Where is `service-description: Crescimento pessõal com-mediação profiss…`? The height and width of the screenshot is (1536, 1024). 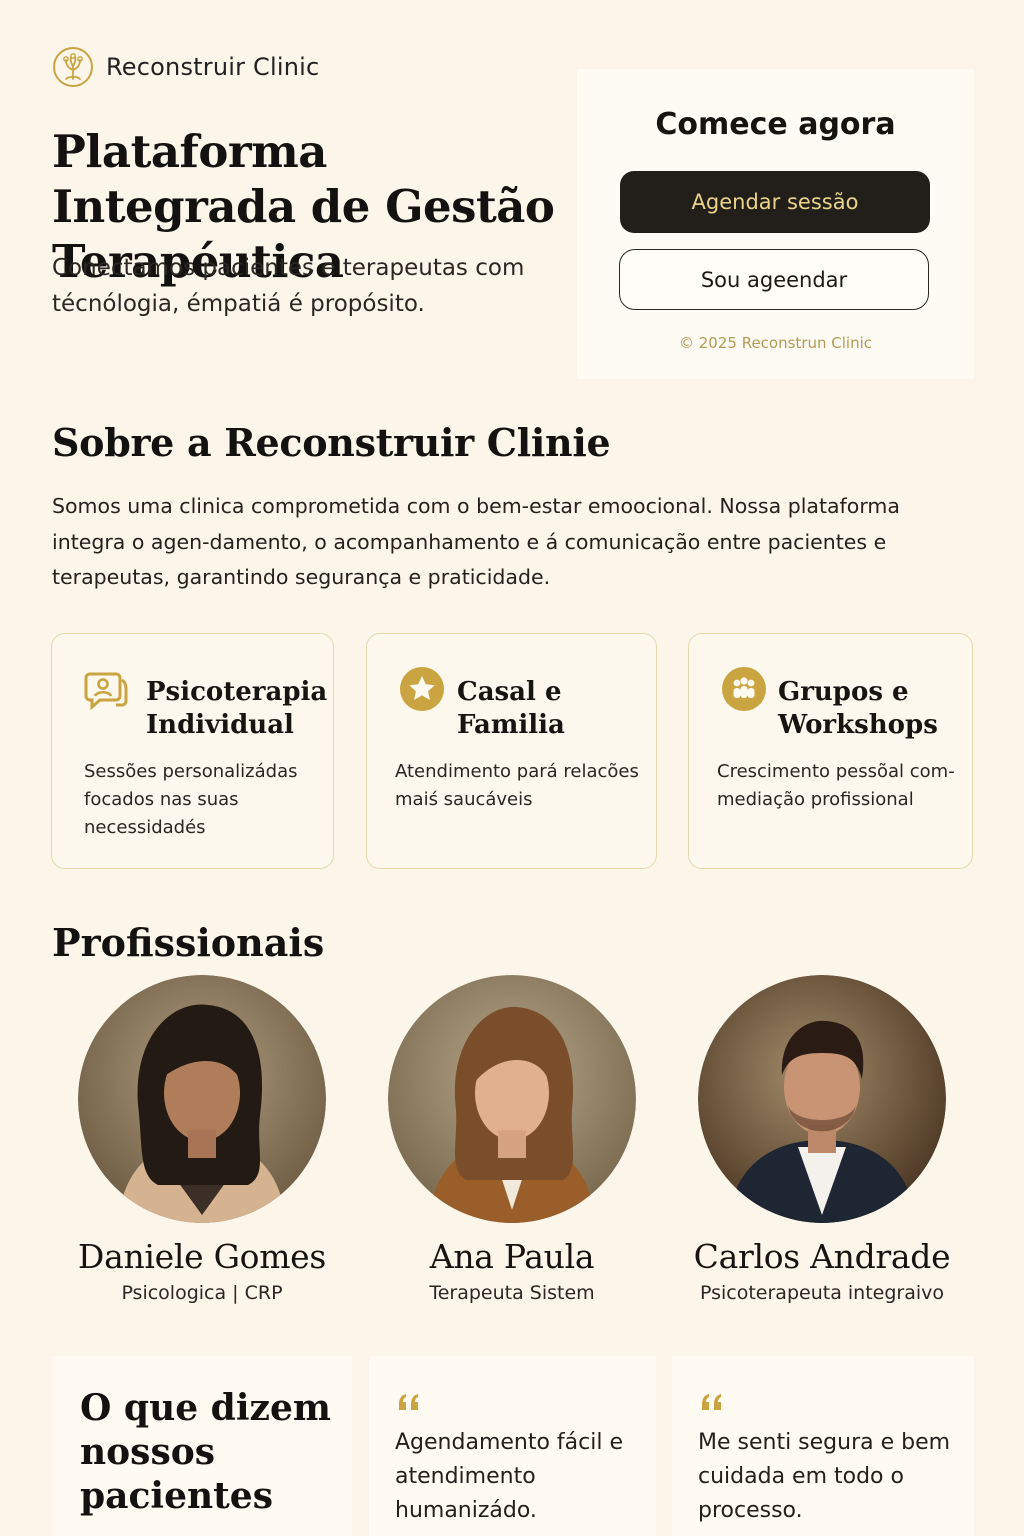
service-description: Crescimento pessõal com-mediação profiss… is located at coordinates (836, 785).